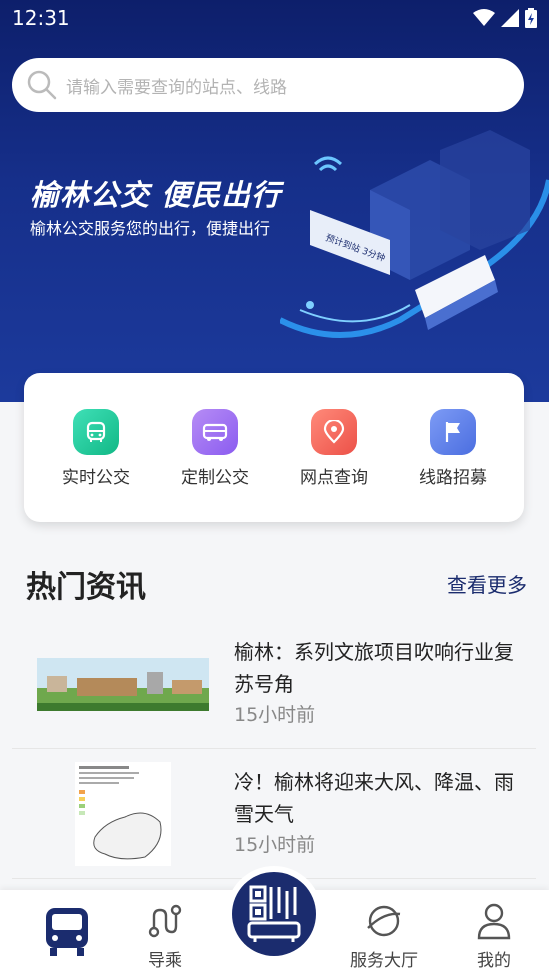 The width and height of the screenshot is (549, 977). Describe the element at coordinates (165, 921) in the screenshot. I see `route-icon` at that location.